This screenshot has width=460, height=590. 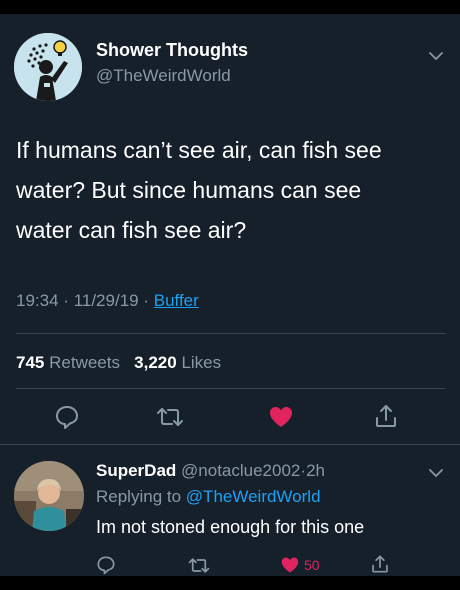 I want to click on engagement-stats: 745 Retweets 3,220 Likes, so click(x=118, y=363).